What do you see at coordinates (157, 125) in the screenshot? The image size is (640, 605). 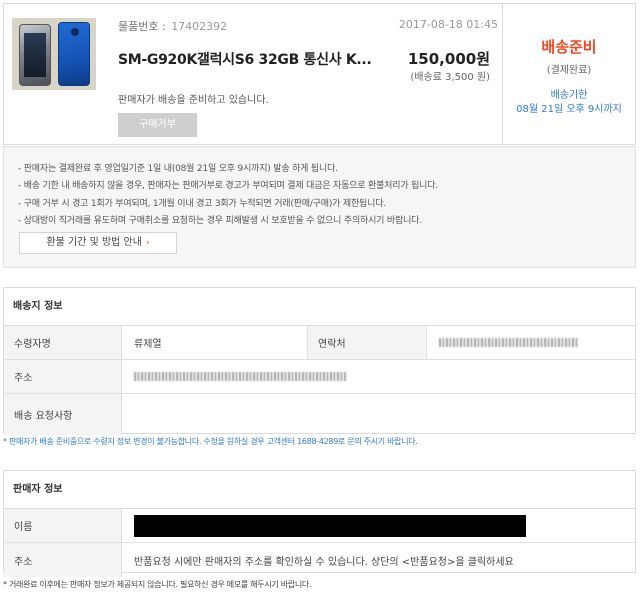 I see `reject-purchase-button: 구매거부` at bounding box center [157, 125].